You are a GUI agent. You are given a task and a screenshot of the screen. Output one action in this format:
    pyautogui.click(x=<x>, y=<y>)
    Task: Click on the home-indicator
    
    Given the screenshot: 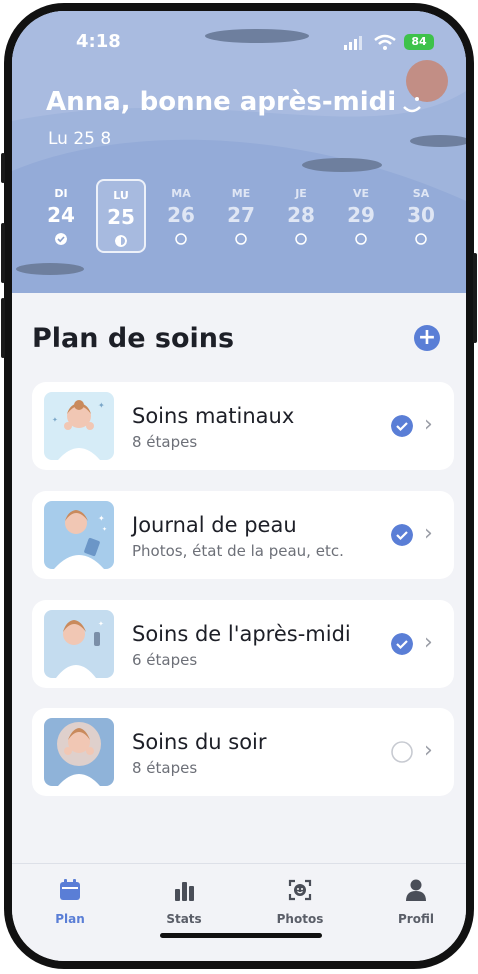 What is the action you would take?
    pyautogui.click(x=241, y=935)
    